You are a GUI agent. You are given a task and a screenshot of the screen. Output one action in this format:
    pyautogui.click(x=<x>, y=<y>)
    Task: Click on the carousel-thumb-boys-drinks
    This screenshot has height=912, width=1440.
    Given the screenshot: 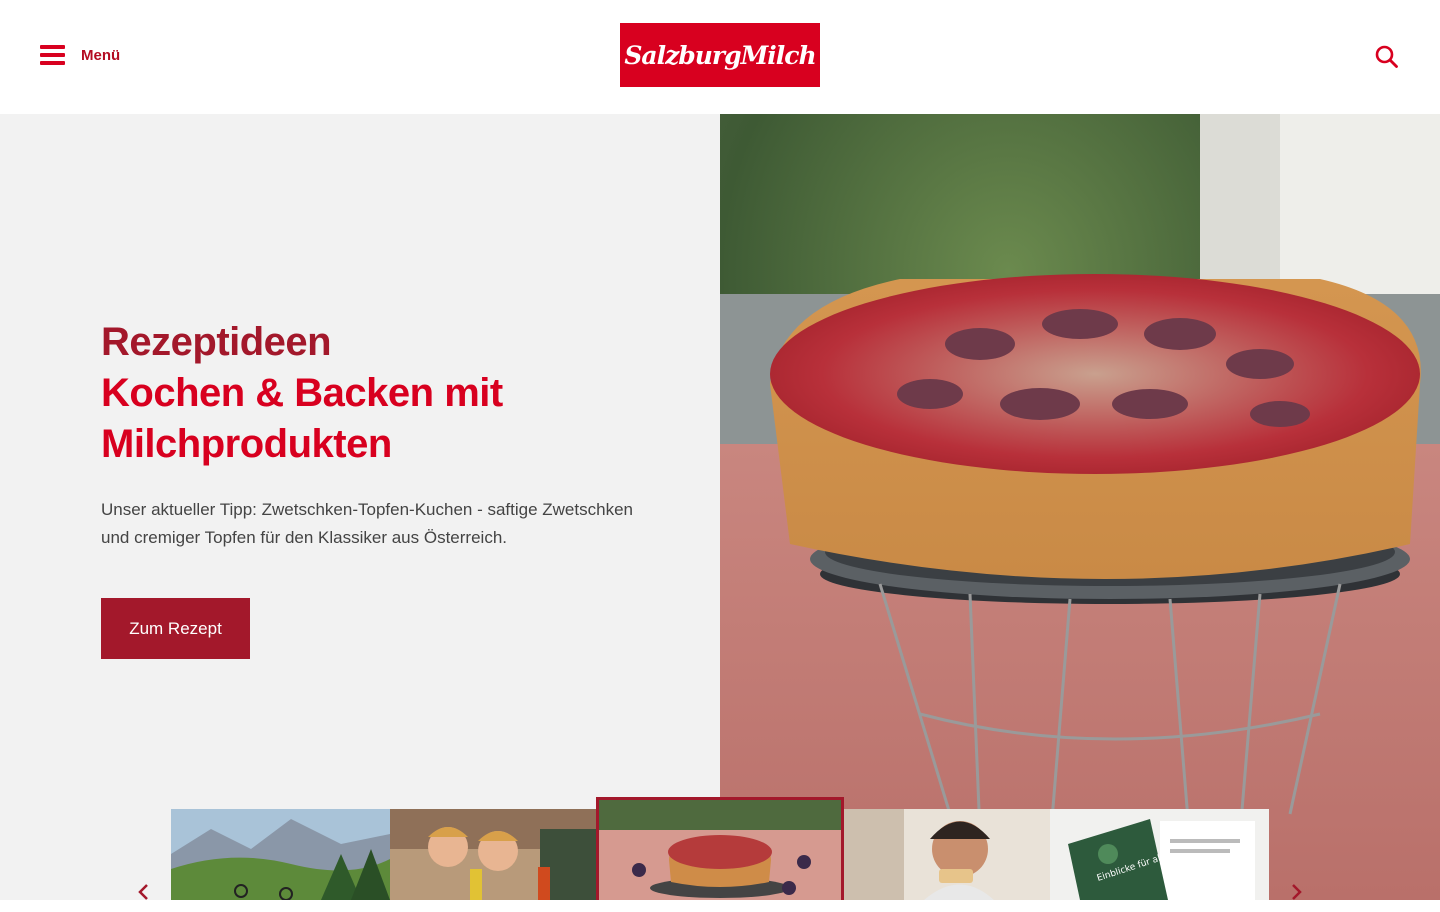 What is the action you would take?
    pyautogui.click(x=493, y=854)
    